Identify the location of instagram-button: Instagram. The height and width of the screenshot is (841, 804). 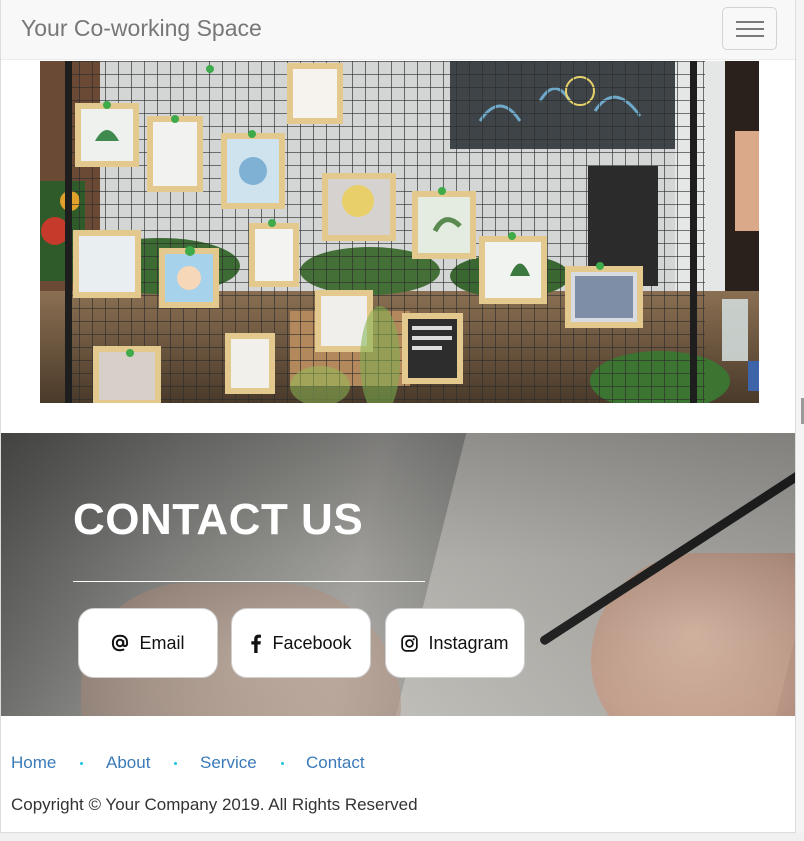
(455, 643).